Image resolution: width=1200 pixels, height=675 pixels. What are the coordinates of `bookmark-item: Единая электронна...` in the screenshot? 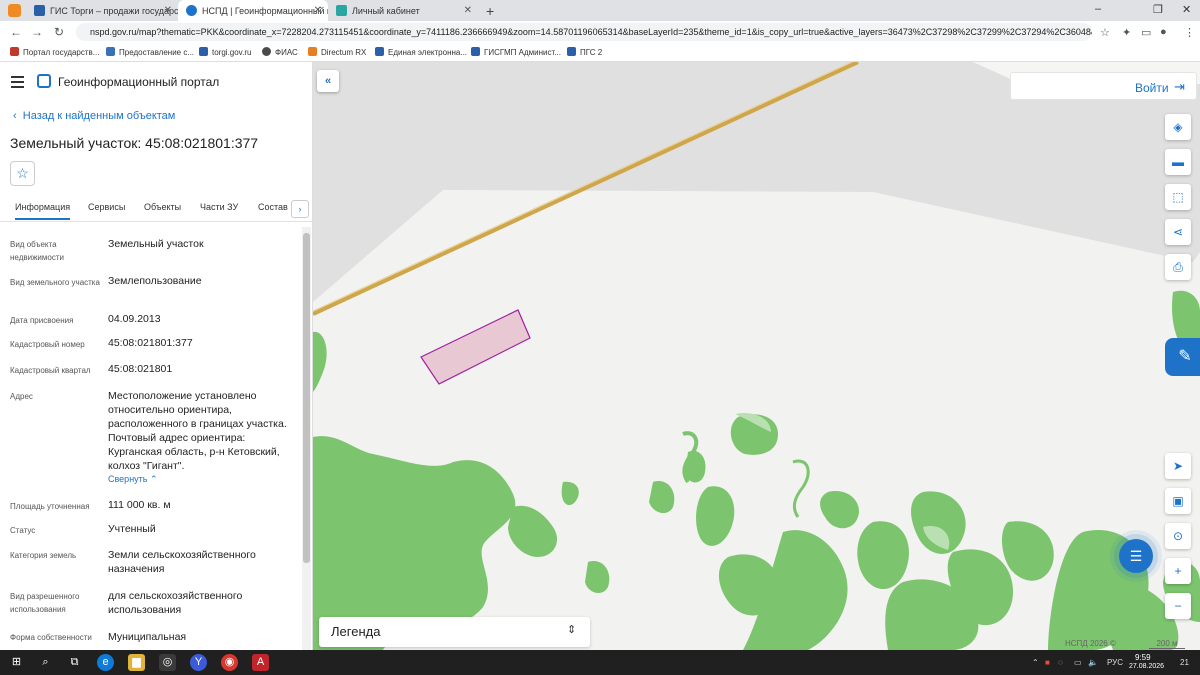 It's located at (421, 52).